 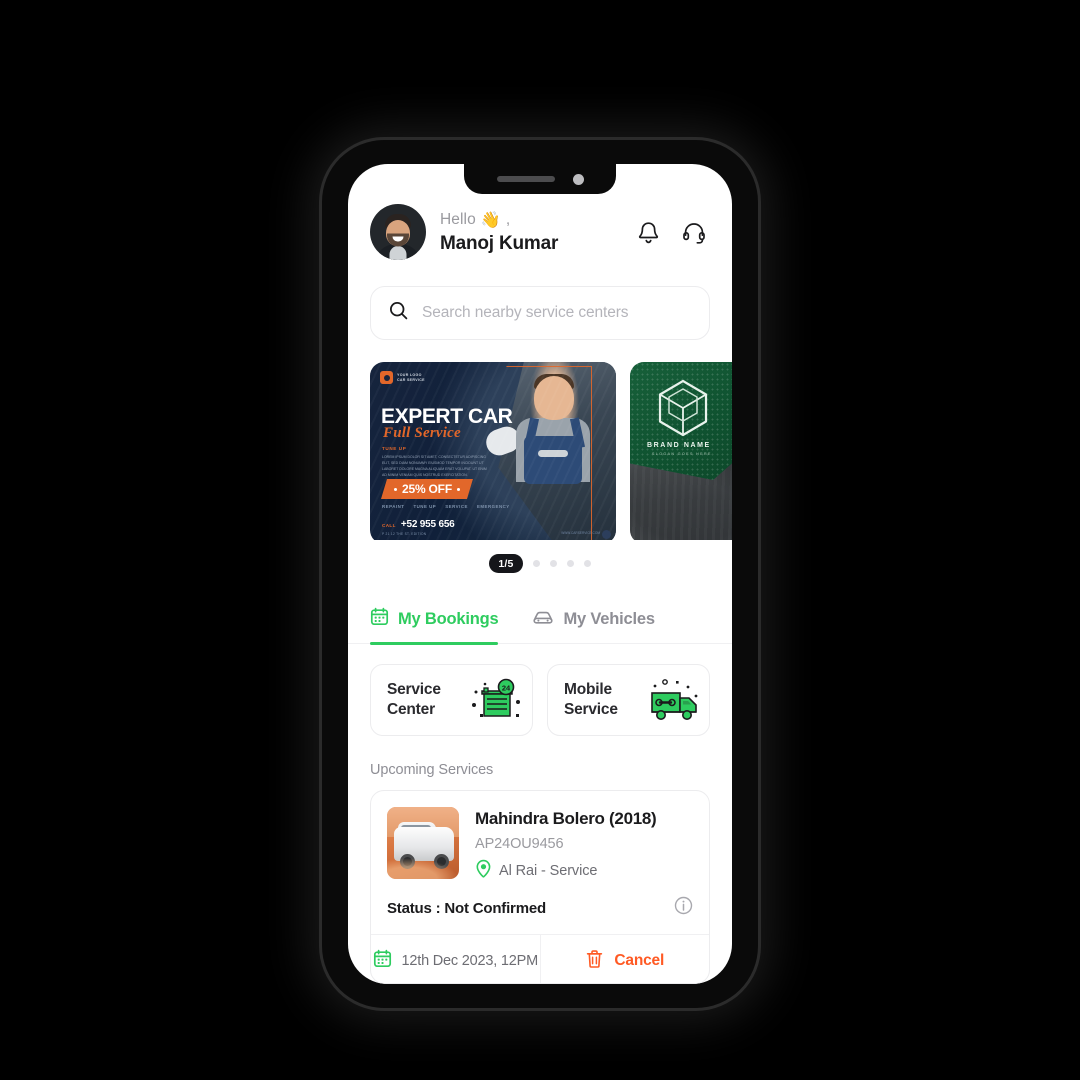 What do you see at coordinates (493, 506) in the screenshot?
I see `banner-tag: EMERGENCY` at bounding box center [493, 506].